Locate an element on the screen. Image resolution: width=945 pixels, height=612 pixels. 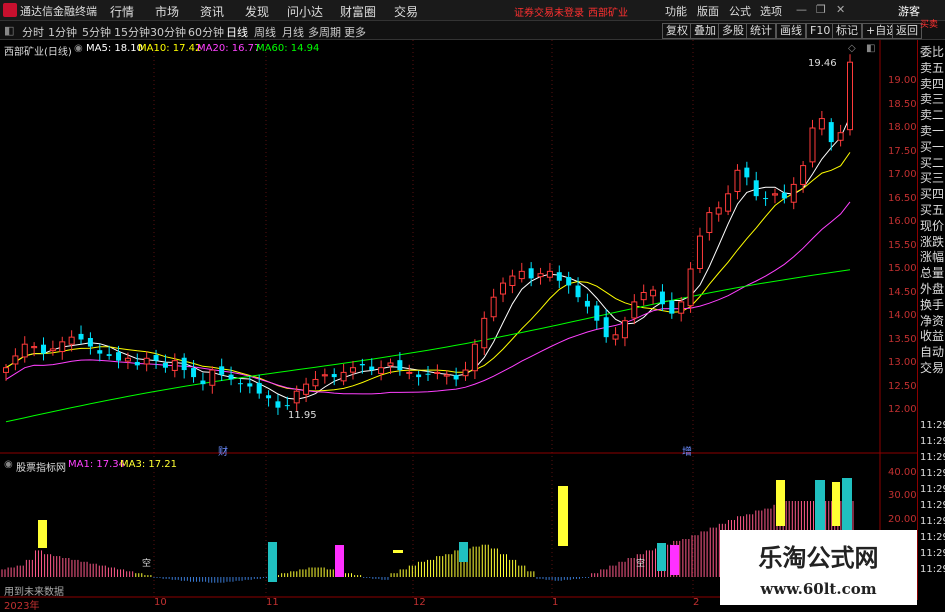
x-label-10: 10 is located at coordinates (160, 602).